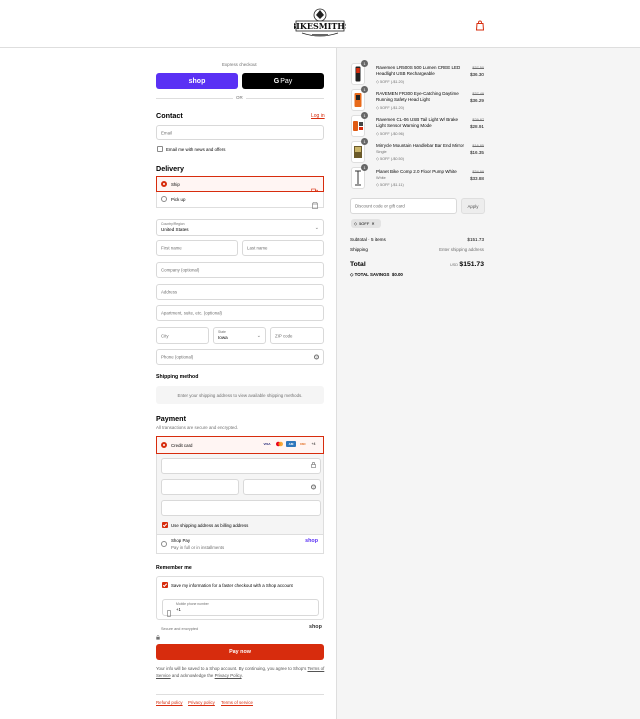  What do you see at coordinates (239, 335) in the screenshot?
I see `state-select: State Iowa ⌄` at bounding box center [239, 335].